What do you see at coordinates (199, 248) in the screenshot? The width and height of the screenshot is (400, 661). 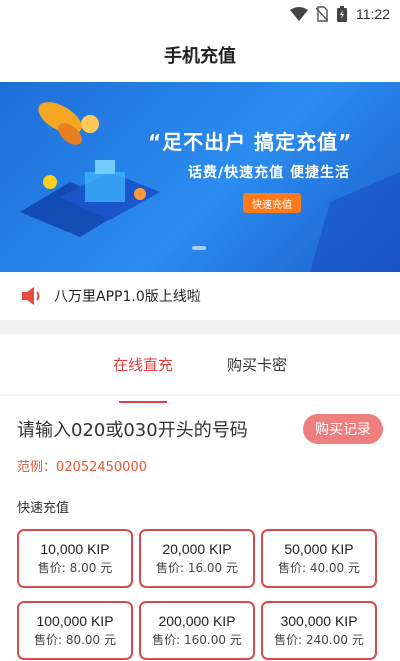 I see `carousel-indicator` at bounding box center [199, 248].